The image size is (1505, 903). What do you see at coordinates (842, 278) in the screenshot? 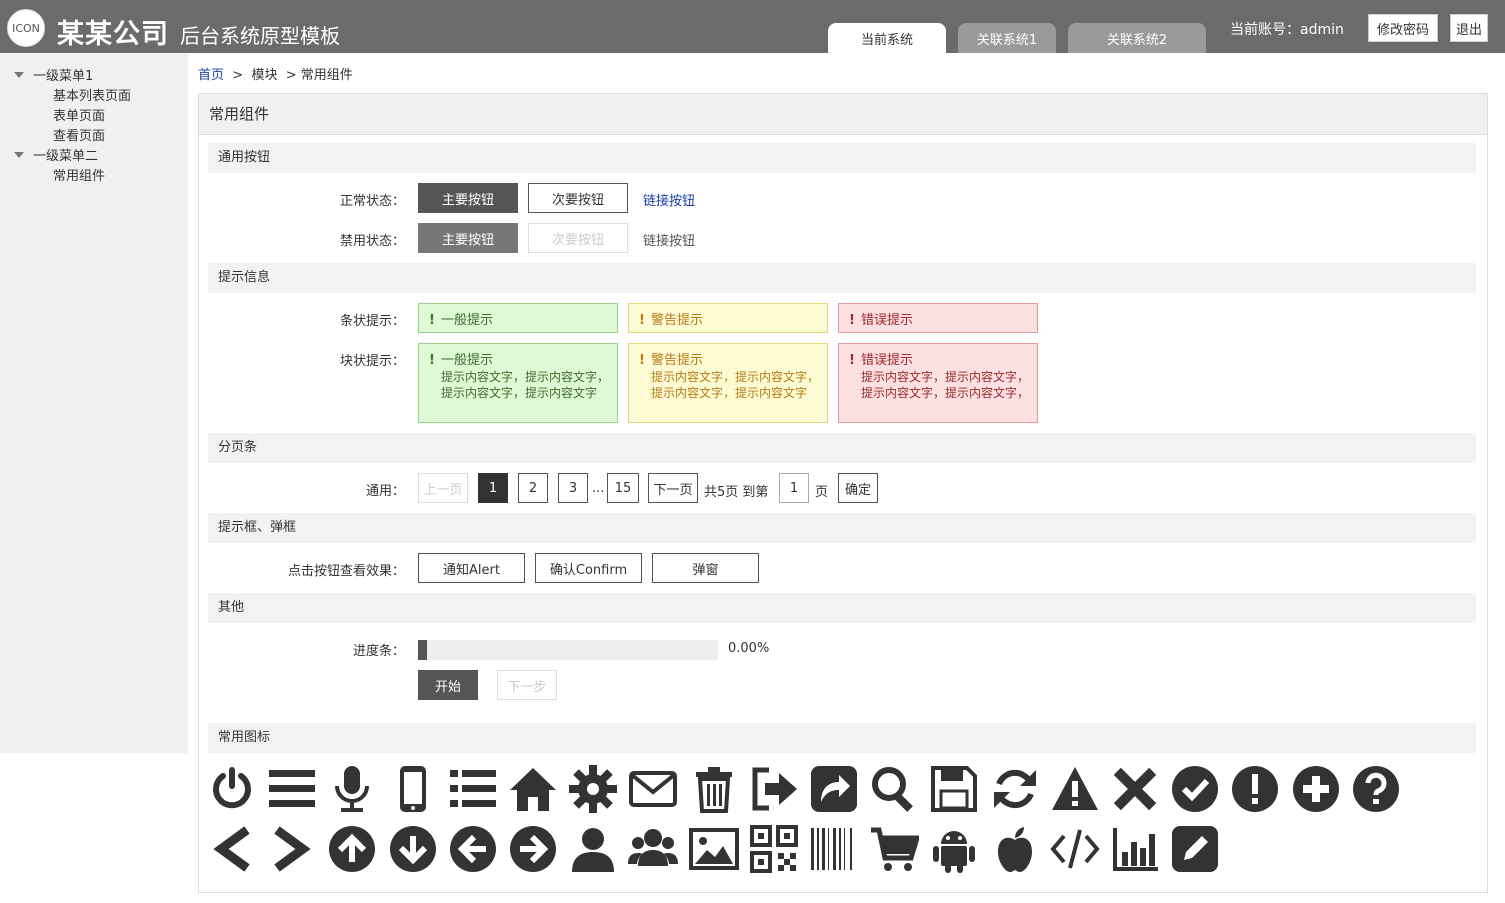
I see `section-alerts-title: 提示信息` at bounding box center [842, 278].